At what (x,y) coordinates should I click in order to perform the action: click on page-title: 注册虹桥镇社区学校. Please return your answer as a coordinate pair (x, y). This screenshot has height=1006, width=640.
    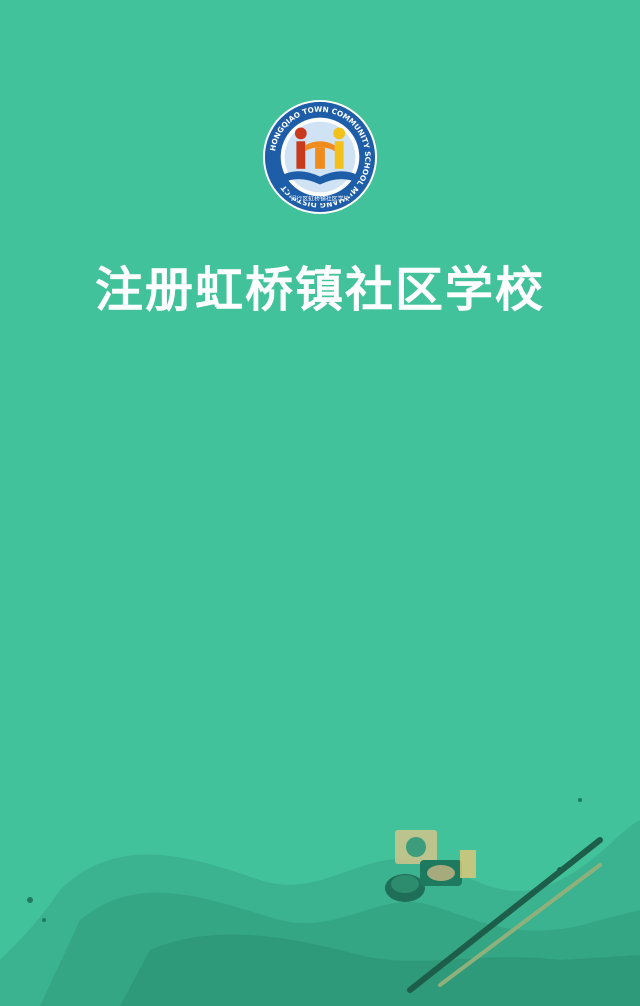
    Looking at the image, I should click on (319, 290).